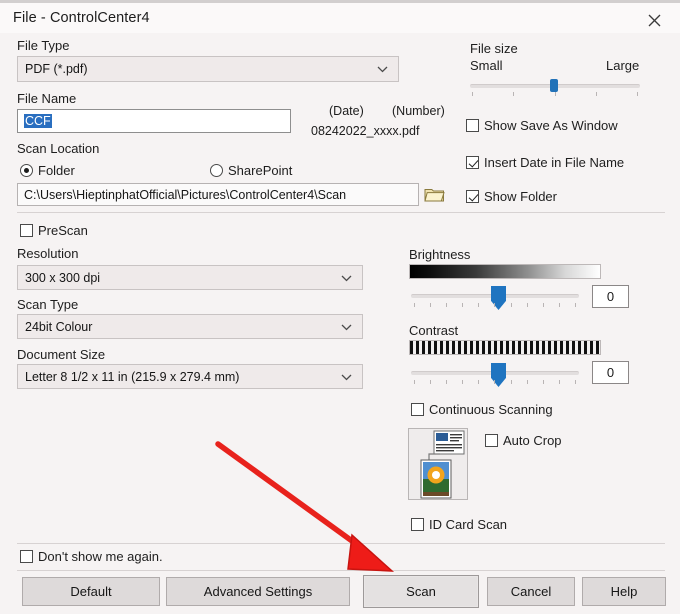 The width and height of the screenshot is (680, 614). What do you see at coordinates (56, 69) in the screenshot?
I see `file-type-value: PDF (*.pdf)` at bounding box center [56, 69].